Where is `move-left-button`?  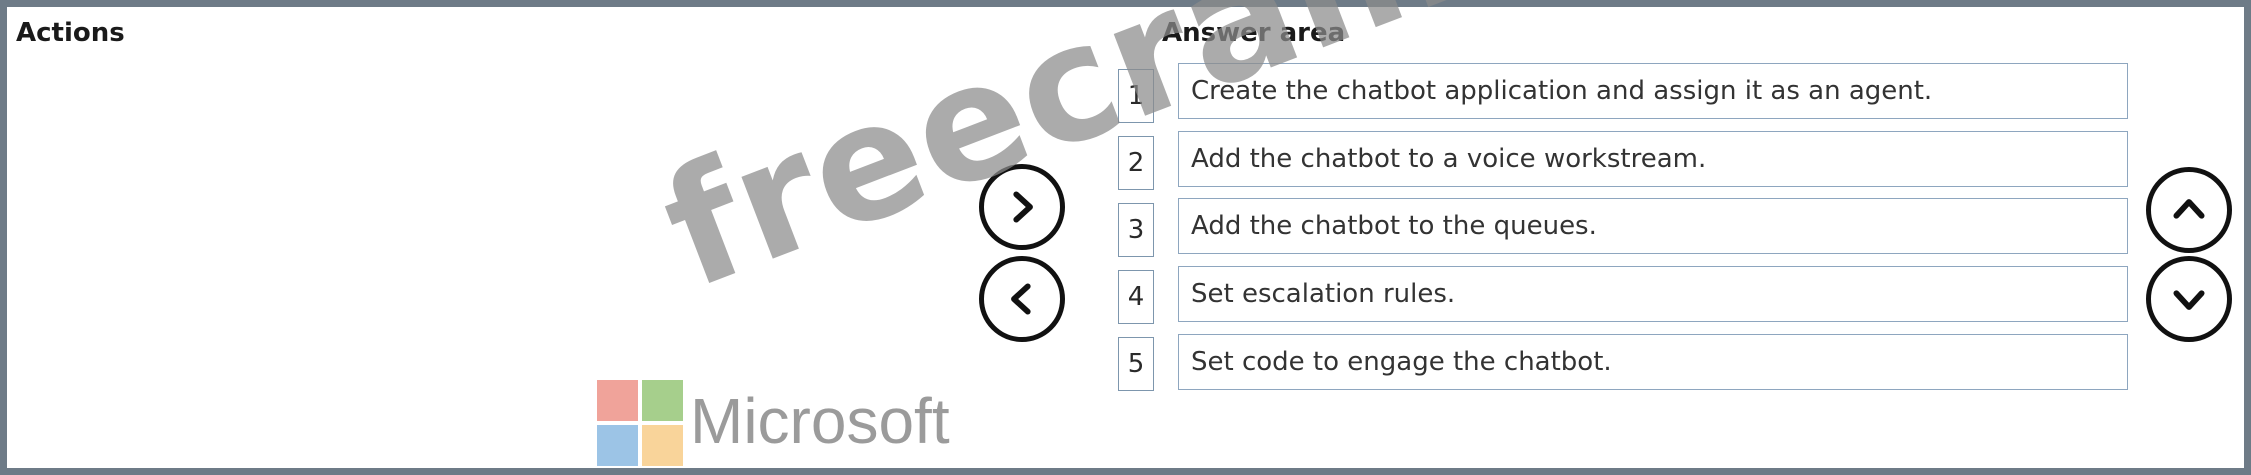 move-left-button is located at coordinates (1022, 299).